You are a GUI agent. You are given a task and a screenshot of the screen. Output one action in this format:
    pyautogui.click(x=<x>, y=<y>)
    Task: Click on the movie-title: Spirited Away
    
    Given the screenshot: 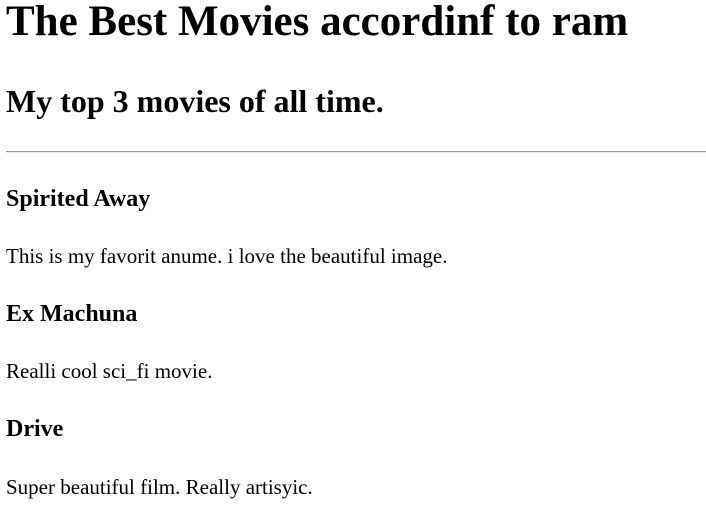 What is the action you would take?
    pyautogui.click(x=78, y=199)
    